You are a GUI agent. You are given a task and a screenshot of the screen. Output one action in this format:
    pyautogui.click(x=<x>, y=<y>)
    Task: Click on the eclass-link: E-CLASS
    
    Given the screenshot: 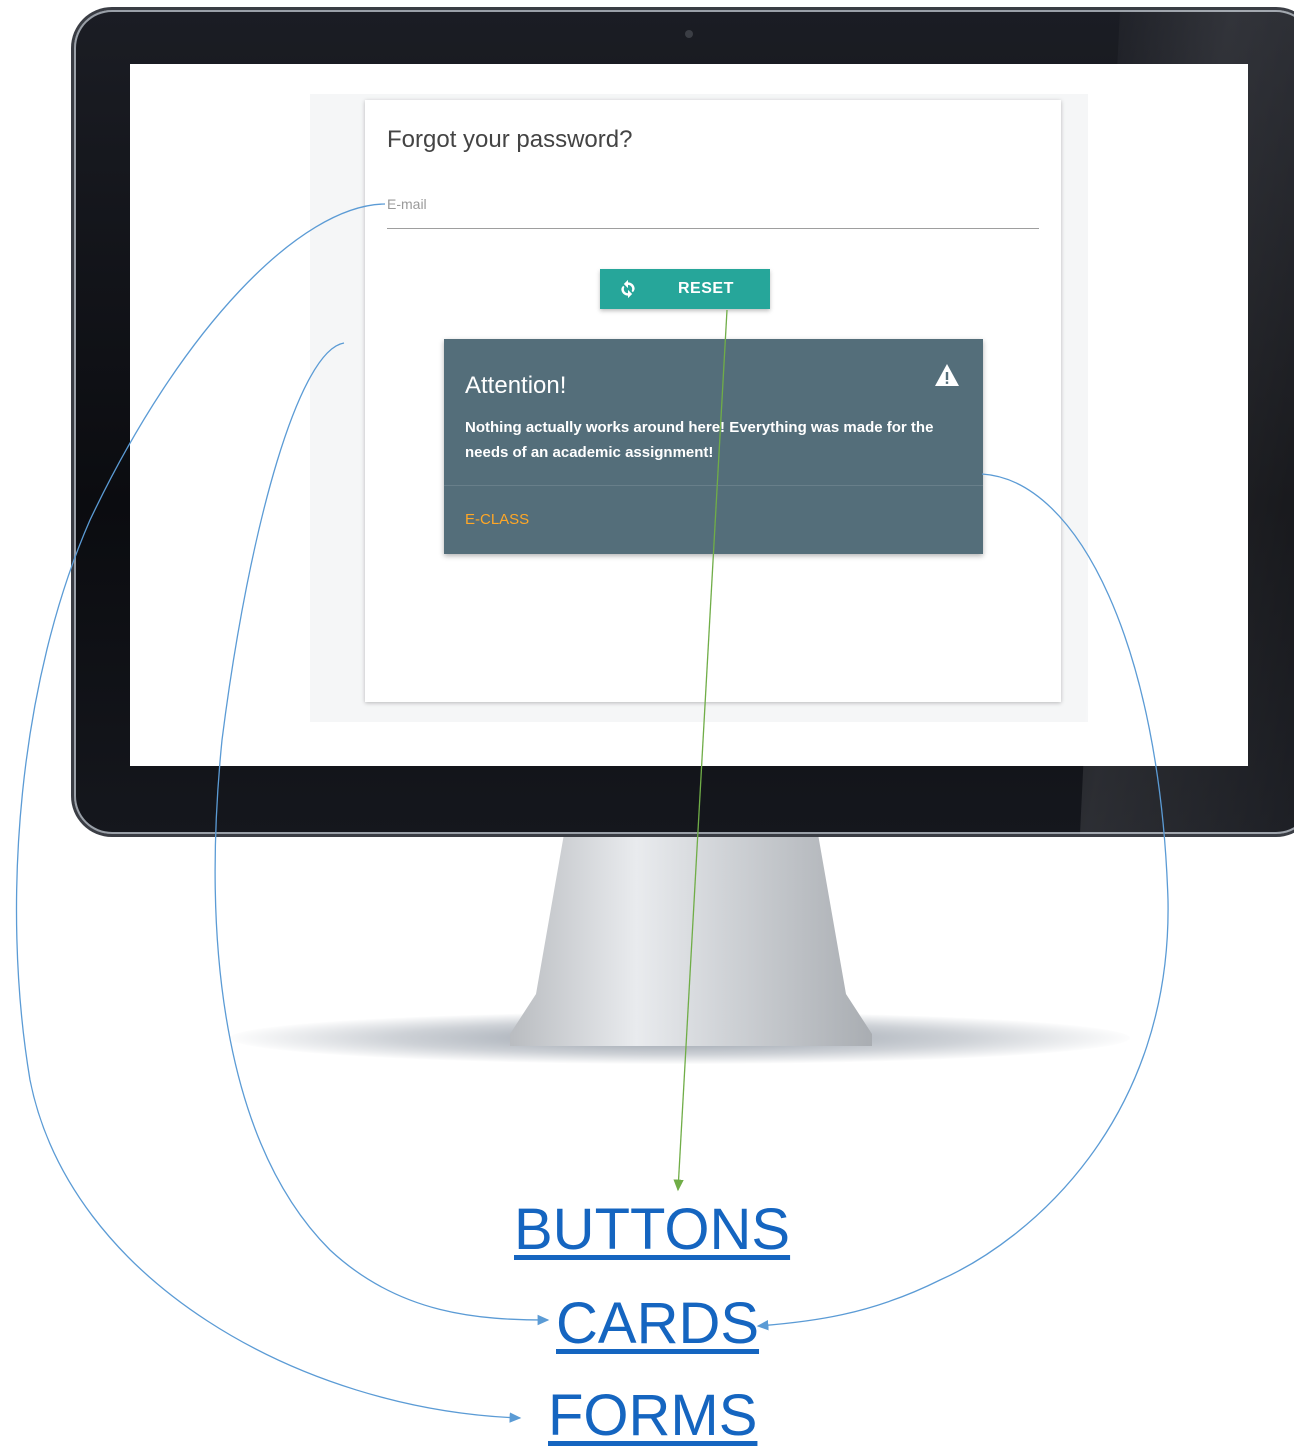 What is the action you would take?
    pyautogui.click(x=497, y=519)
    